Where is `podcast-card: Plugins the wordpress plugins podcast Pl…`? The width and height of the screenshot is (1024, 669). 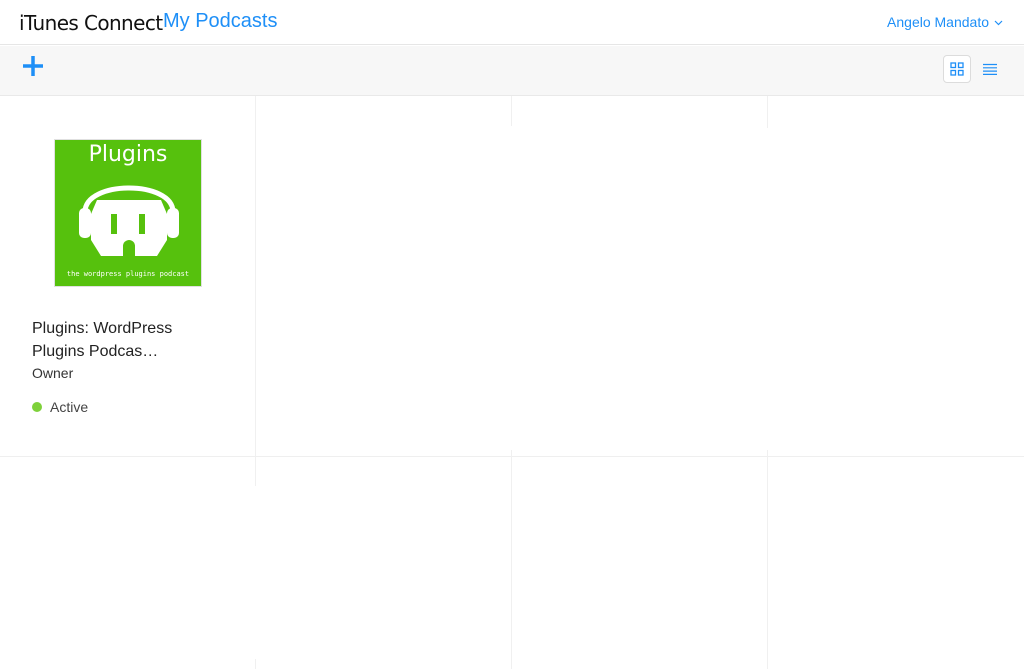 podcast-card: Plugins the wordpress plugins podcast Pl… is located at coordinates (127, 276).